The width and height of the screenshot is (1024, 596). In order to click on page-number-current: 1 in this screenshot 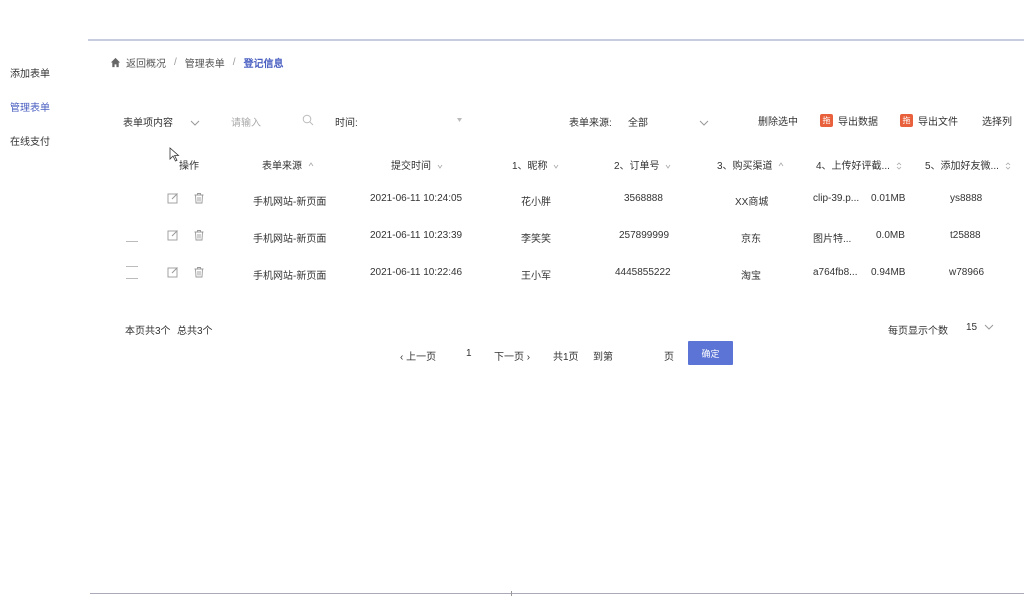, I will do `click(469, 353)`.